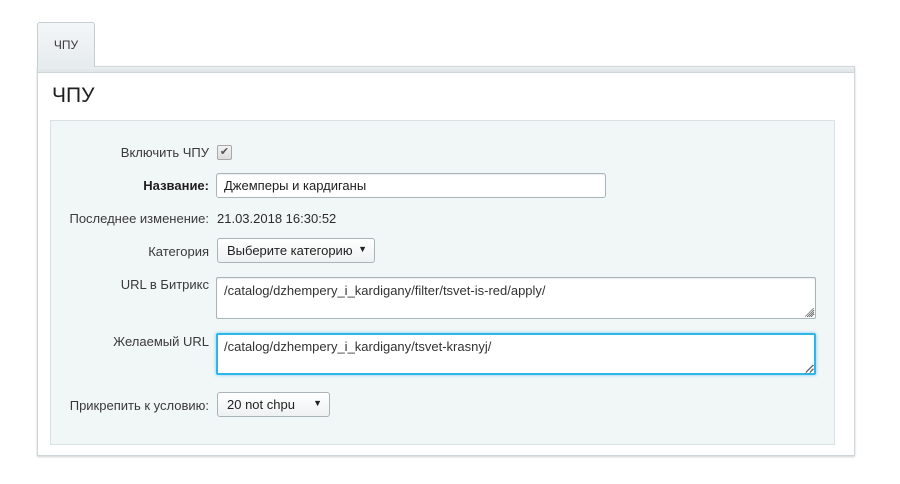 The image size is (900, 484). I want to click on enable-chpu-checkbox: ✔, so click(224, 152).